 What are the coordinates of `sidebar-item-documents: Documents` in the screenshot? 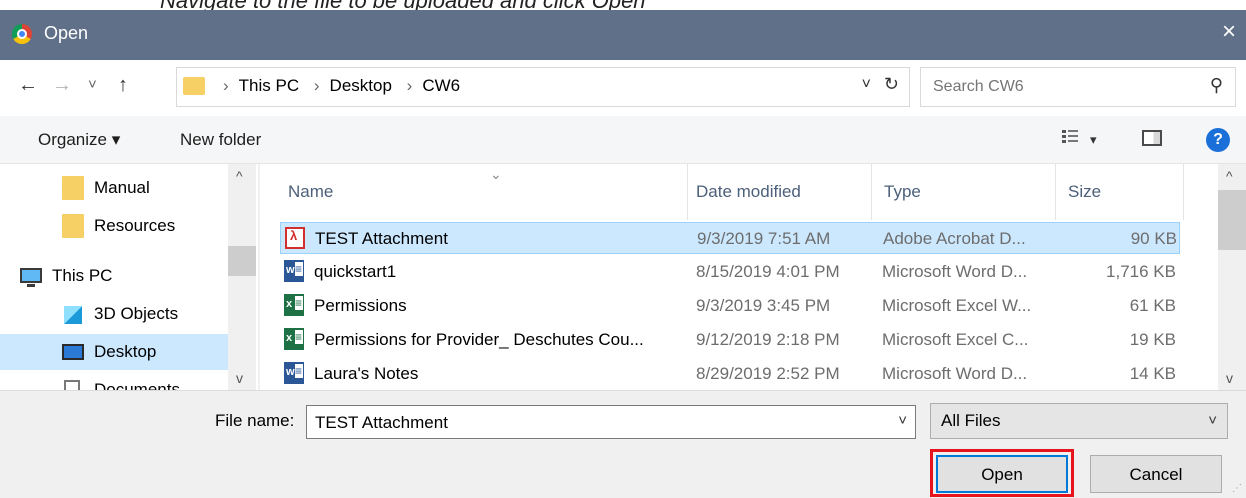 It's located at (114, 381).